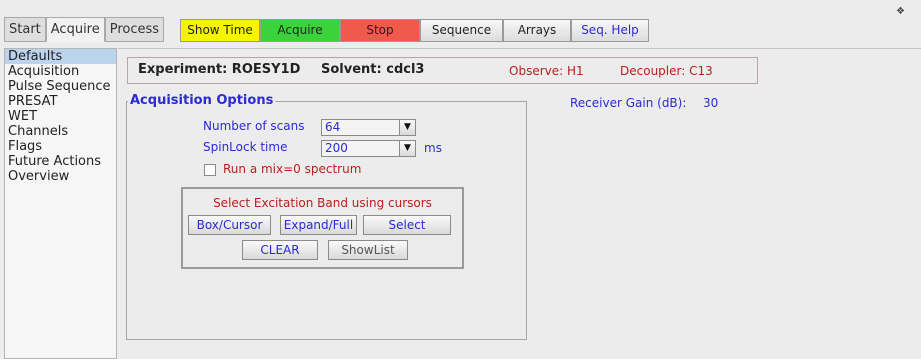 The image size is (921, 359). Describe the element at coordinates (333, 127) in the screenshot. I see `scans-value: 64` at that location.